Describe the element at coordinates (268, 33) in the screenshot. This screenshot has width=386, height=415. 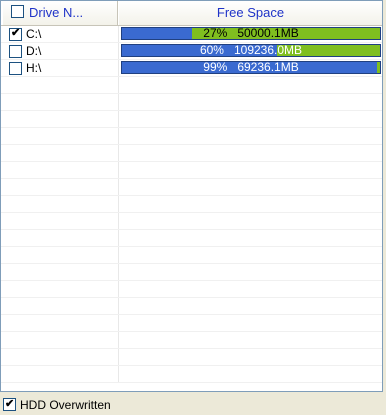
I see `size-label: 50000.1MB` at that location.